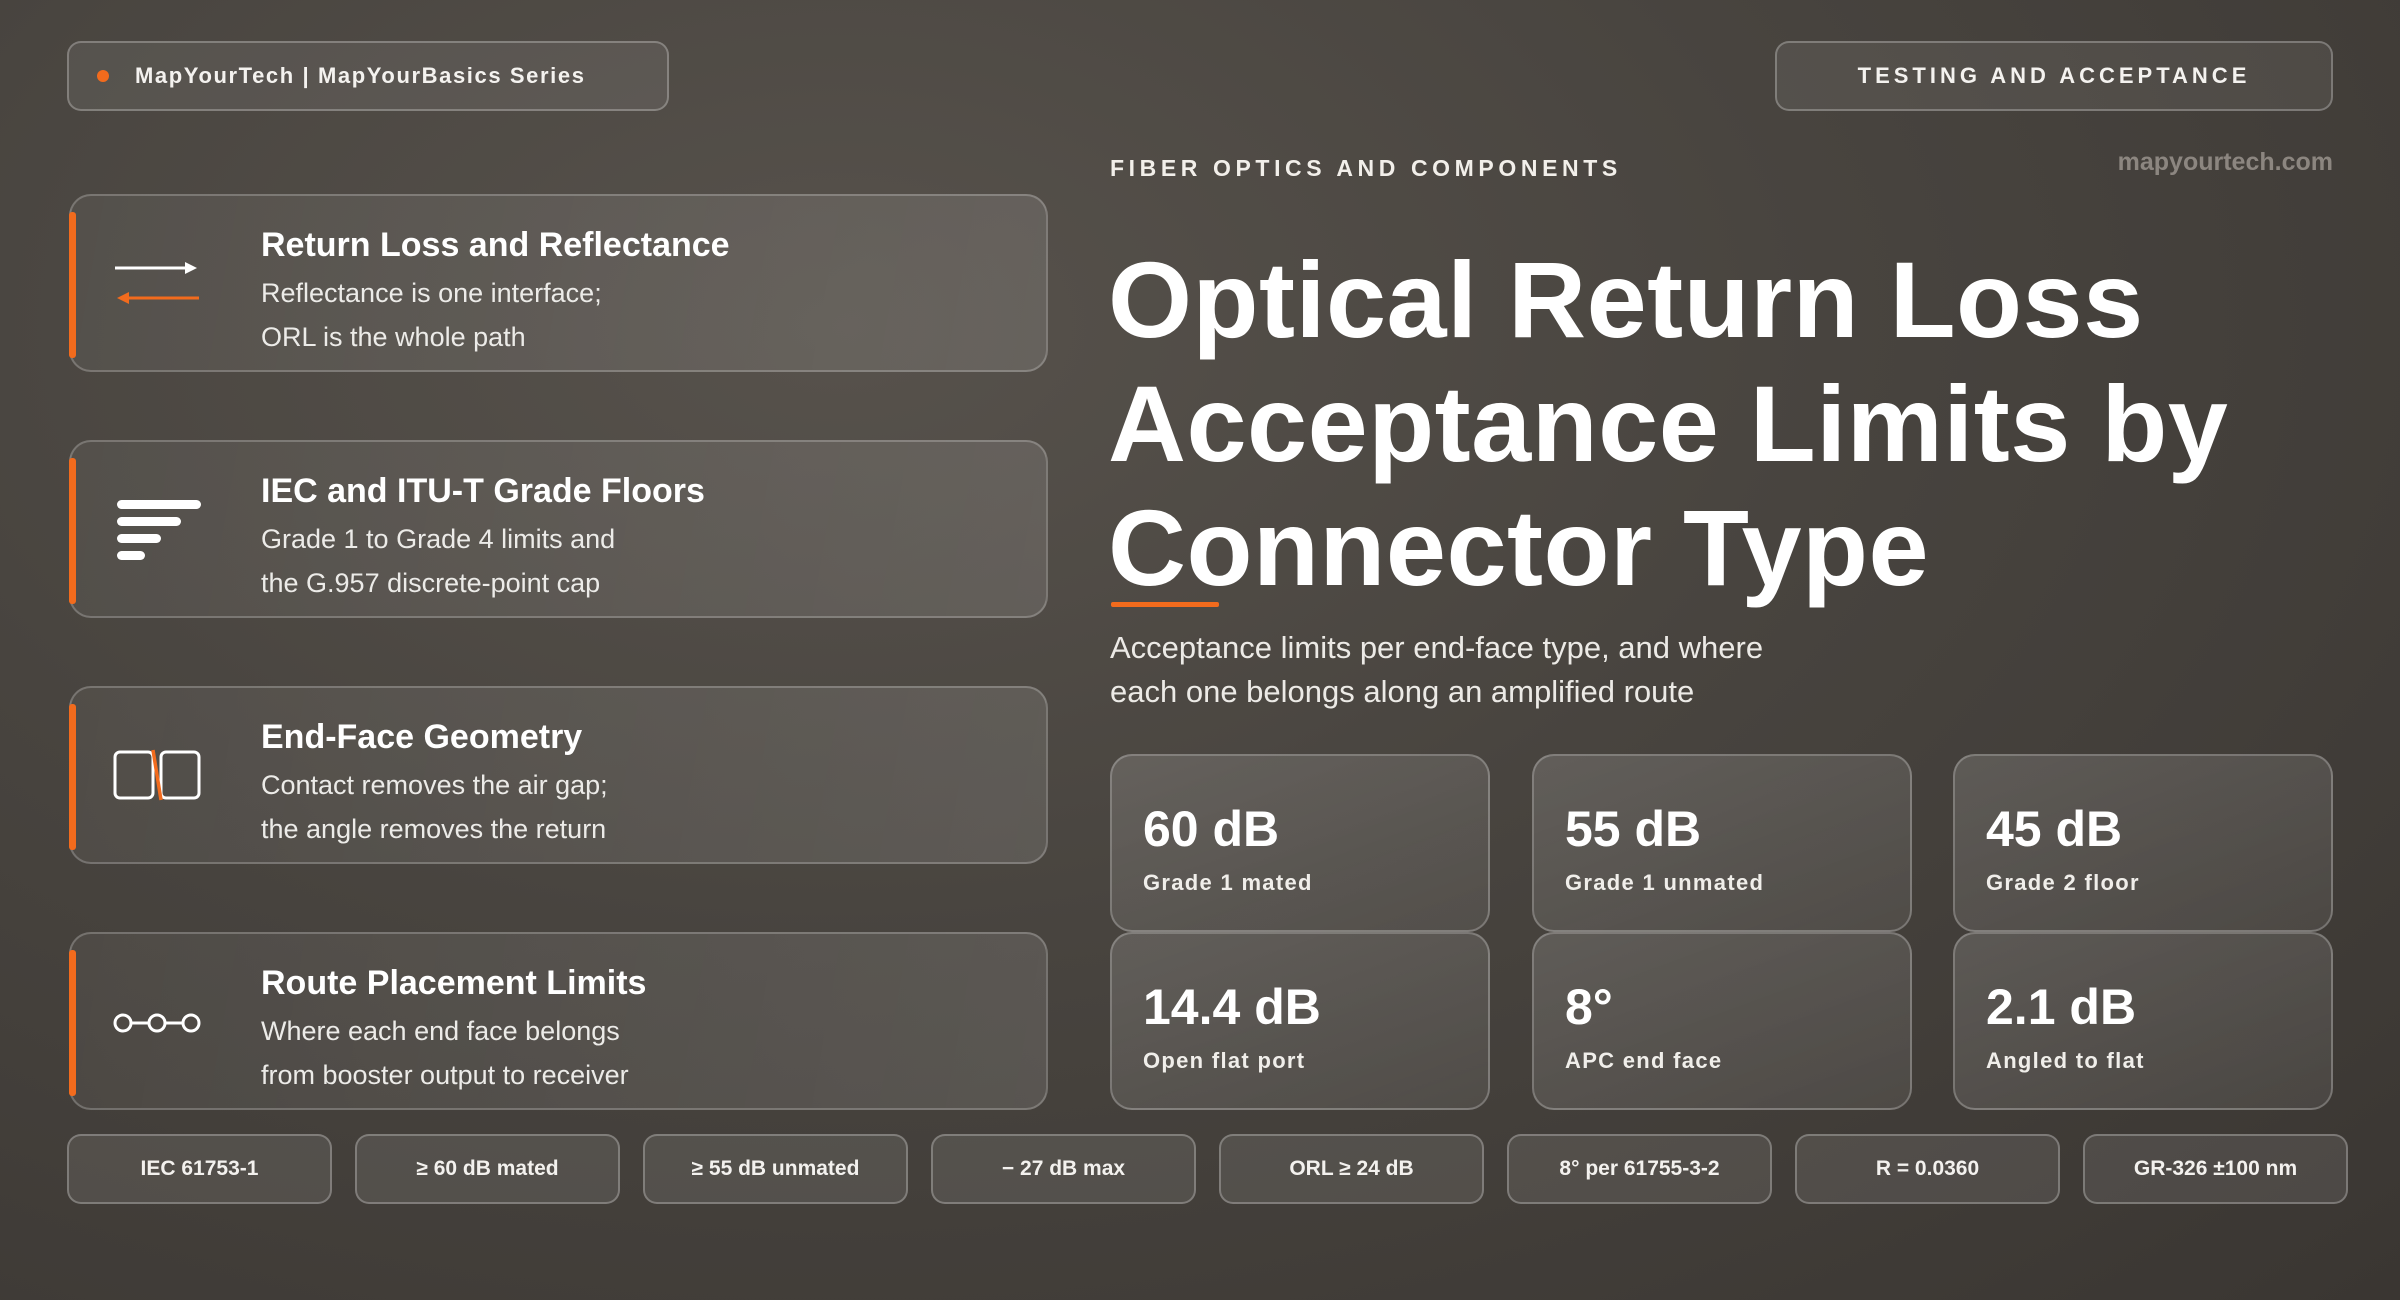  Describe the element at coordinates (1232, 1007) in the screenshot. I see `stat-value: 14.4 dB` at that location.